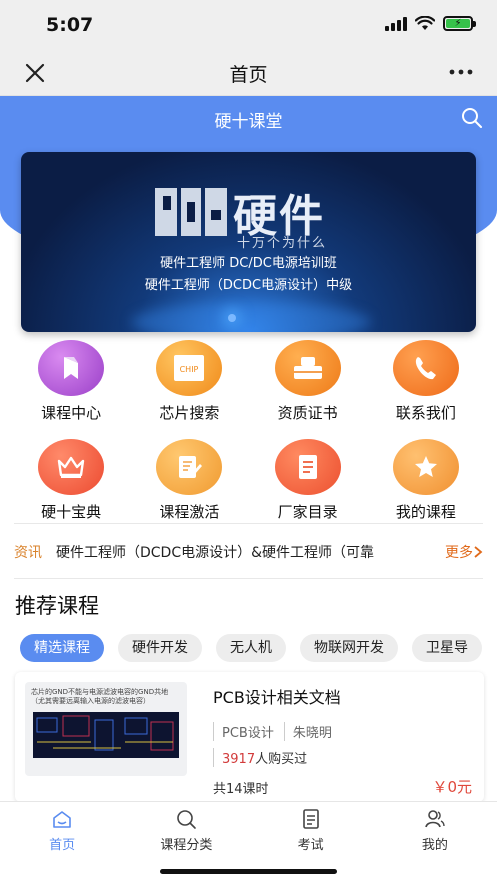 The height and width of the screenshot is (883, 497). I want to click on grid-label: 资质证书, so click(307, 413).